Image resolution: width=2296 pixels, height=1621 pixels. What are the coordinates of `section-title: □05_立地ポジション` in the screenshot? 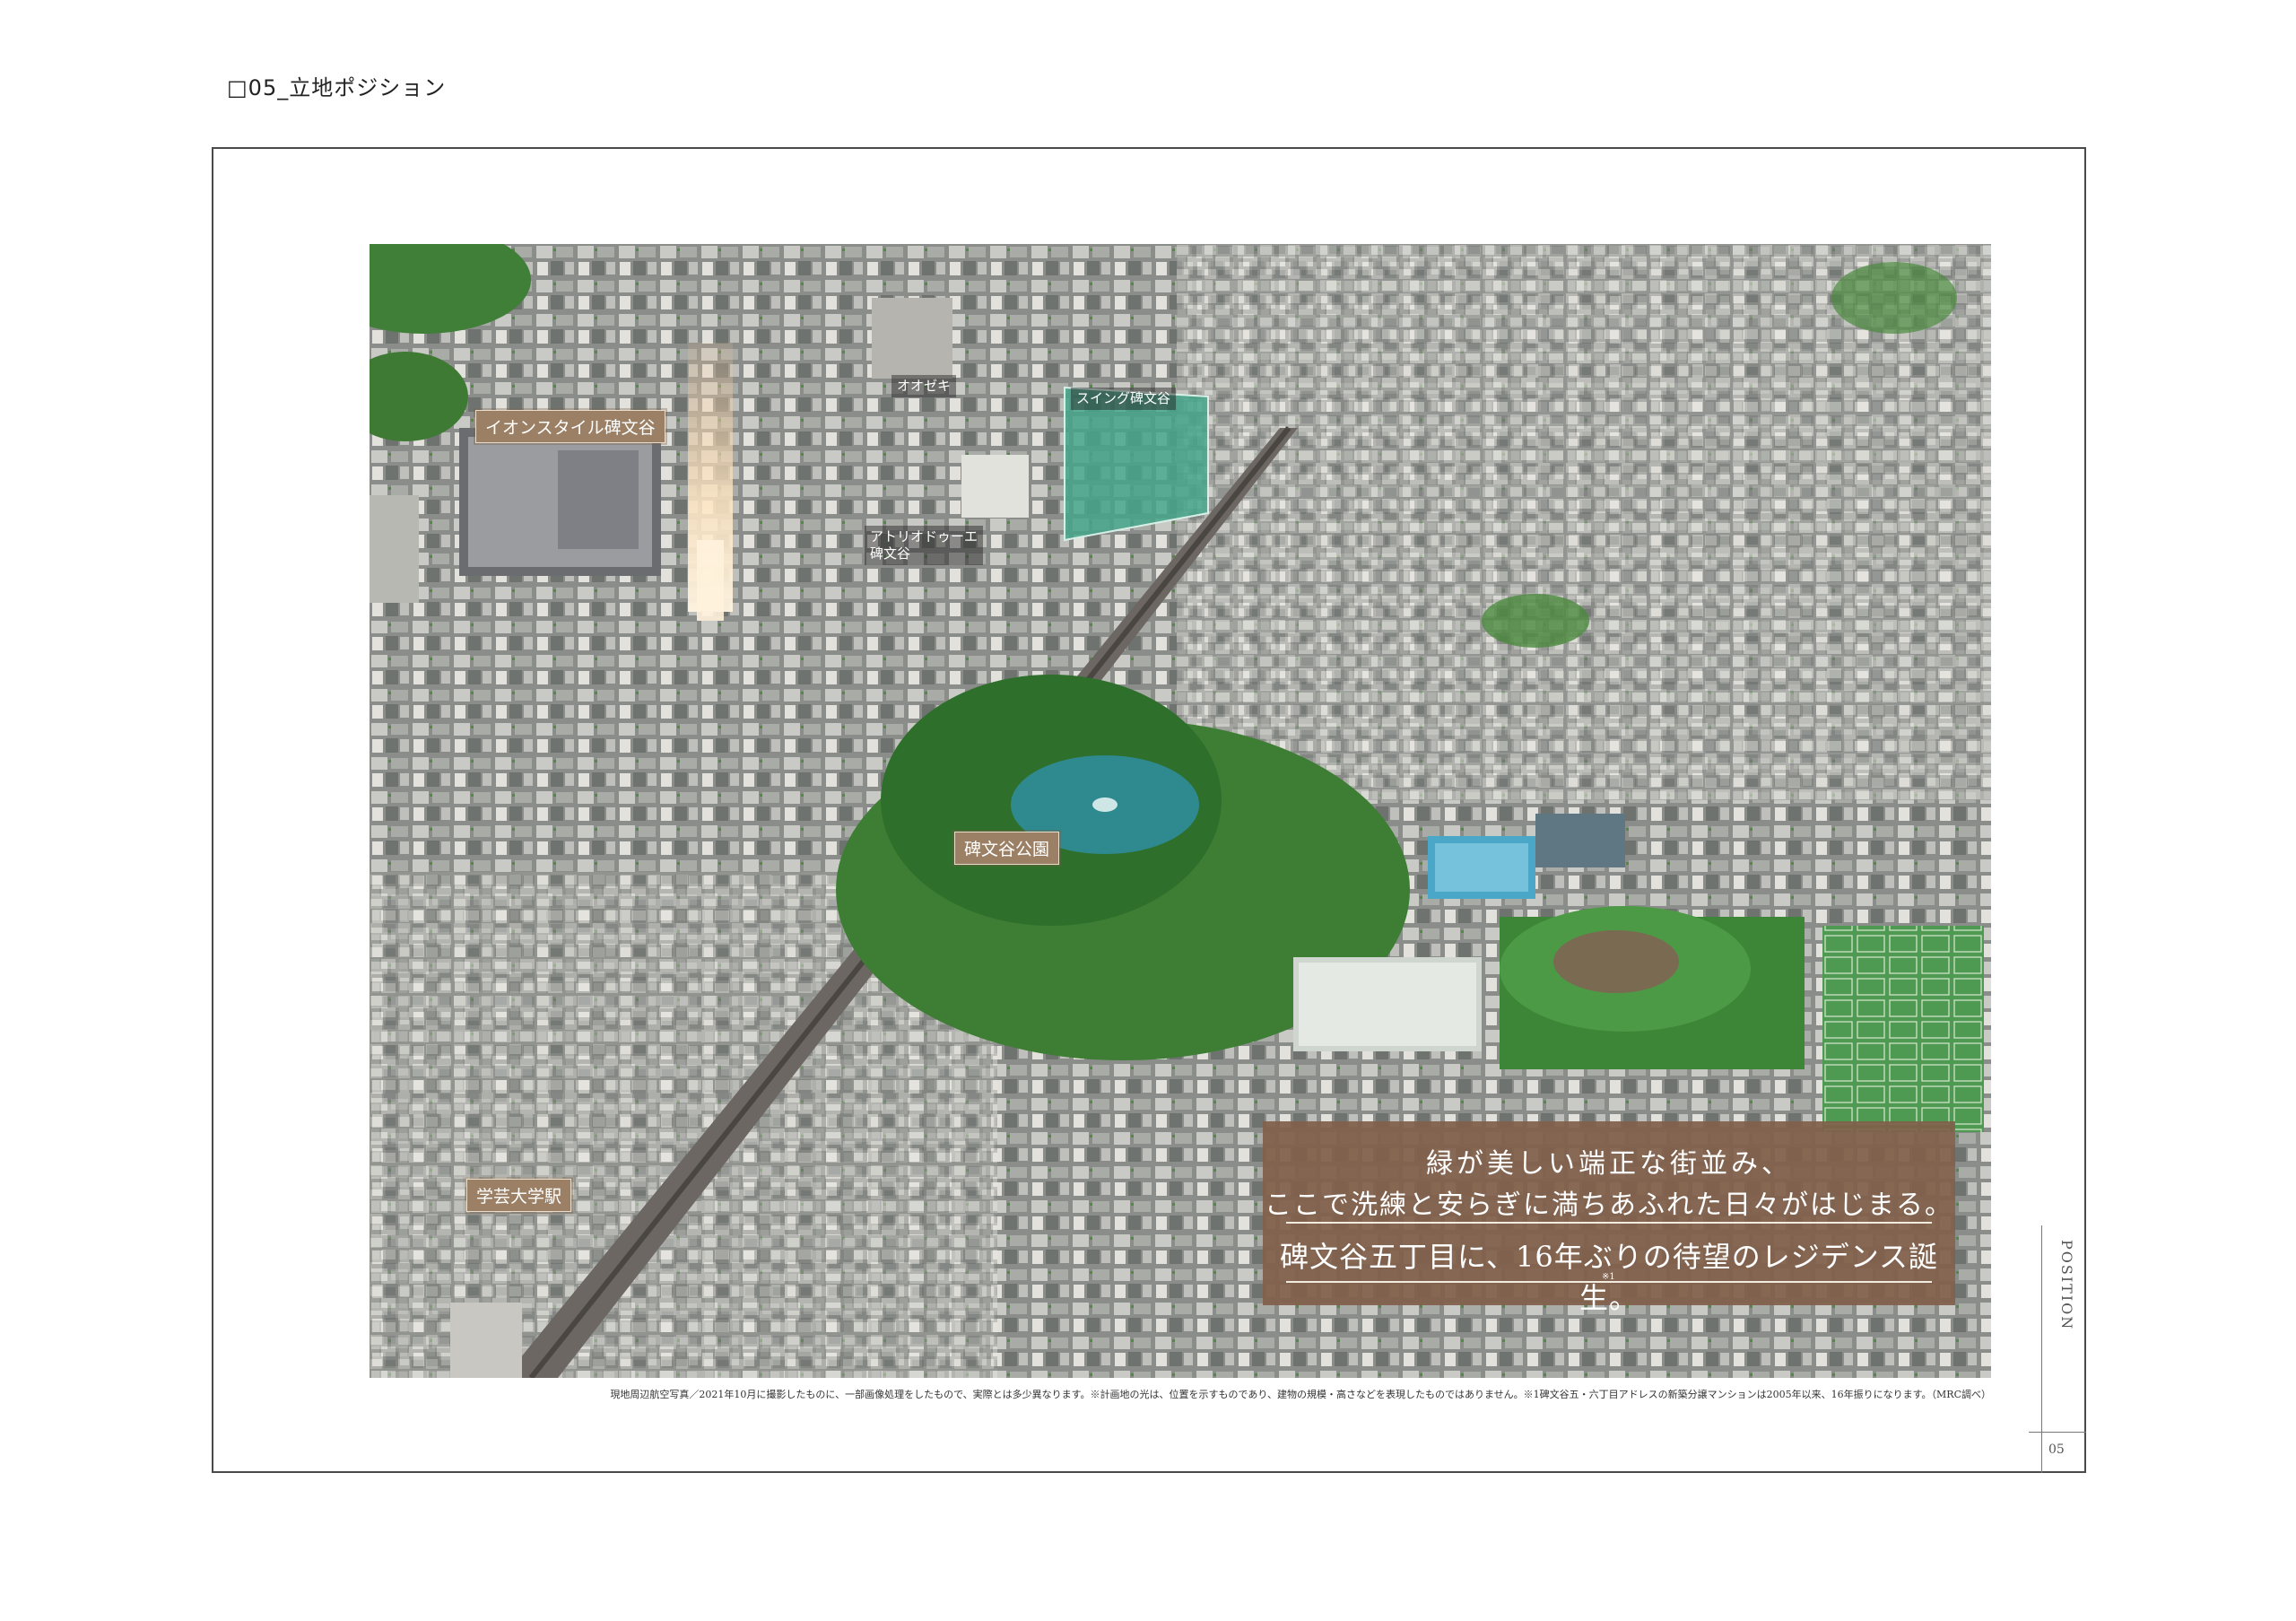 It's located at (337, 87).